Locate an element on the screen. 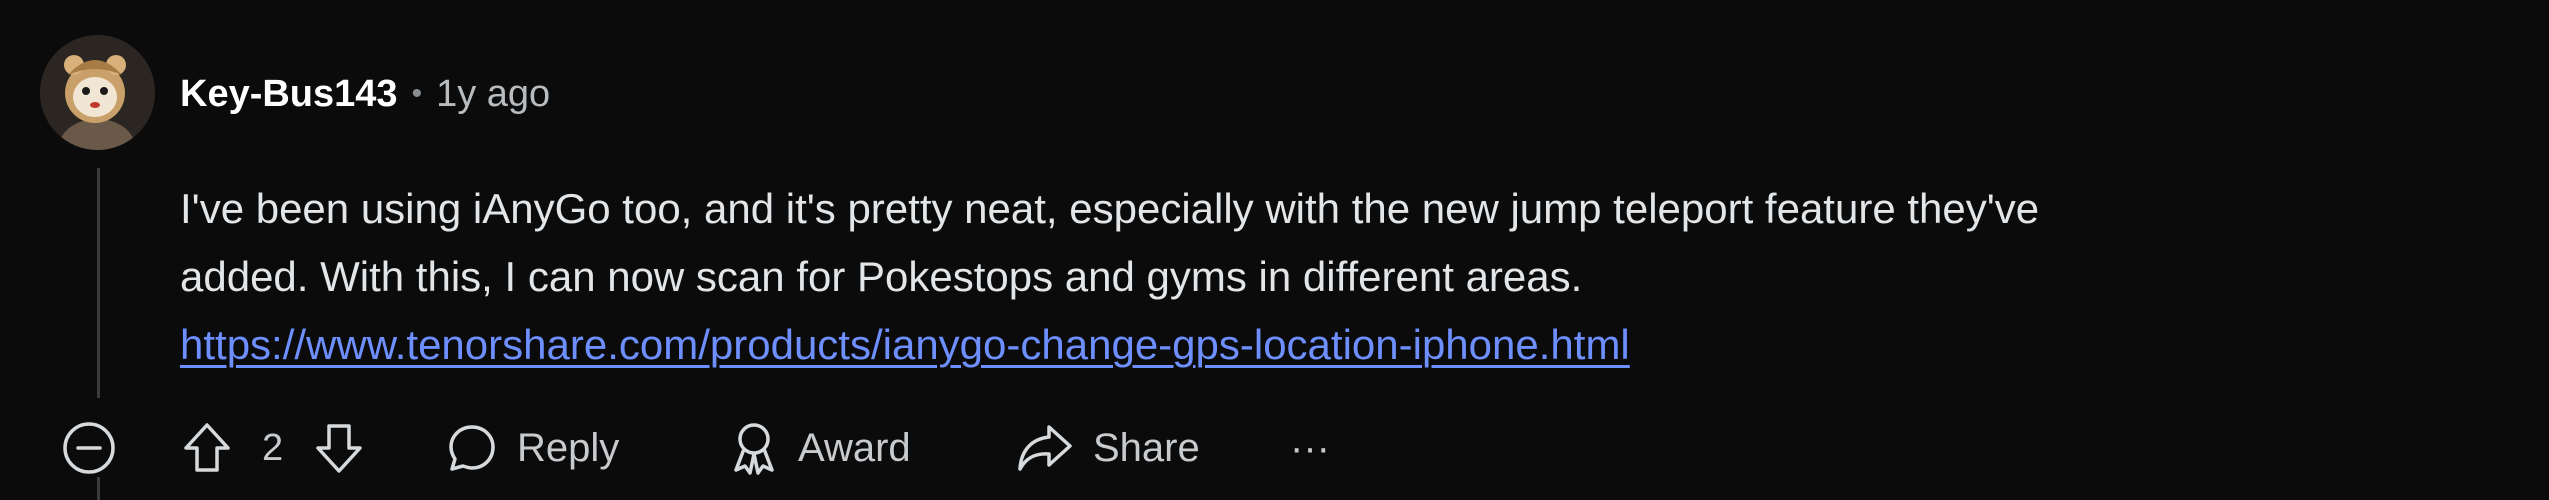  award-label: Award is located at coordinates (854, 447).